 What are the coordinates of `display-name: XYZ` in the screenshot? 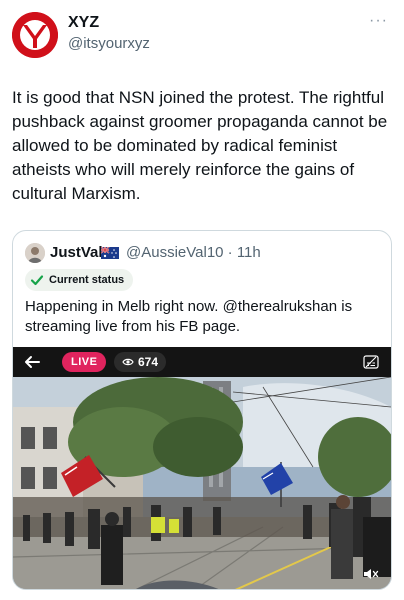 It's located at (83, 23).